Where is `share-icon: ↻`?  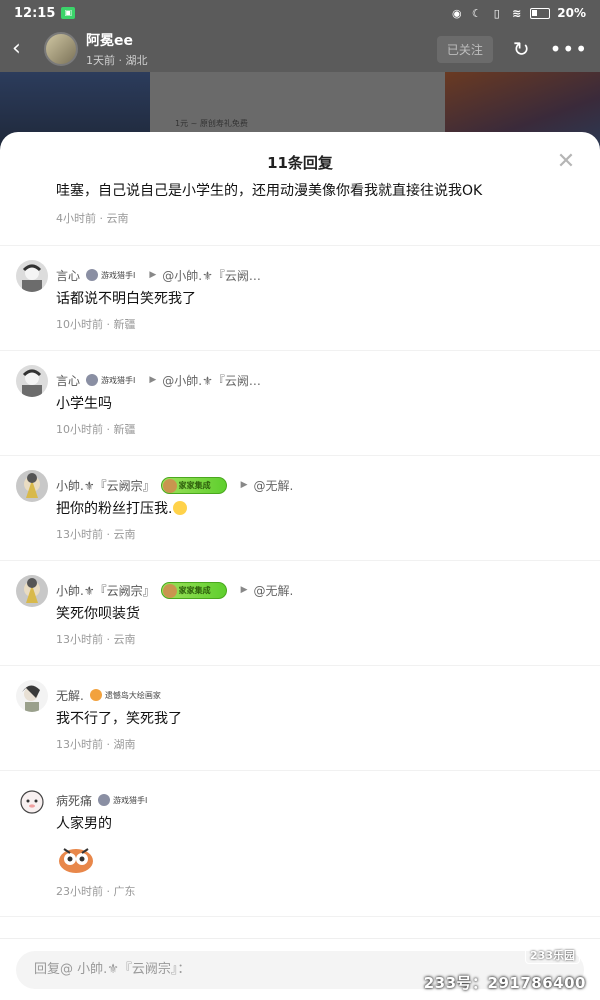
share-icon: ↻ is located at coordinates (521, 49).